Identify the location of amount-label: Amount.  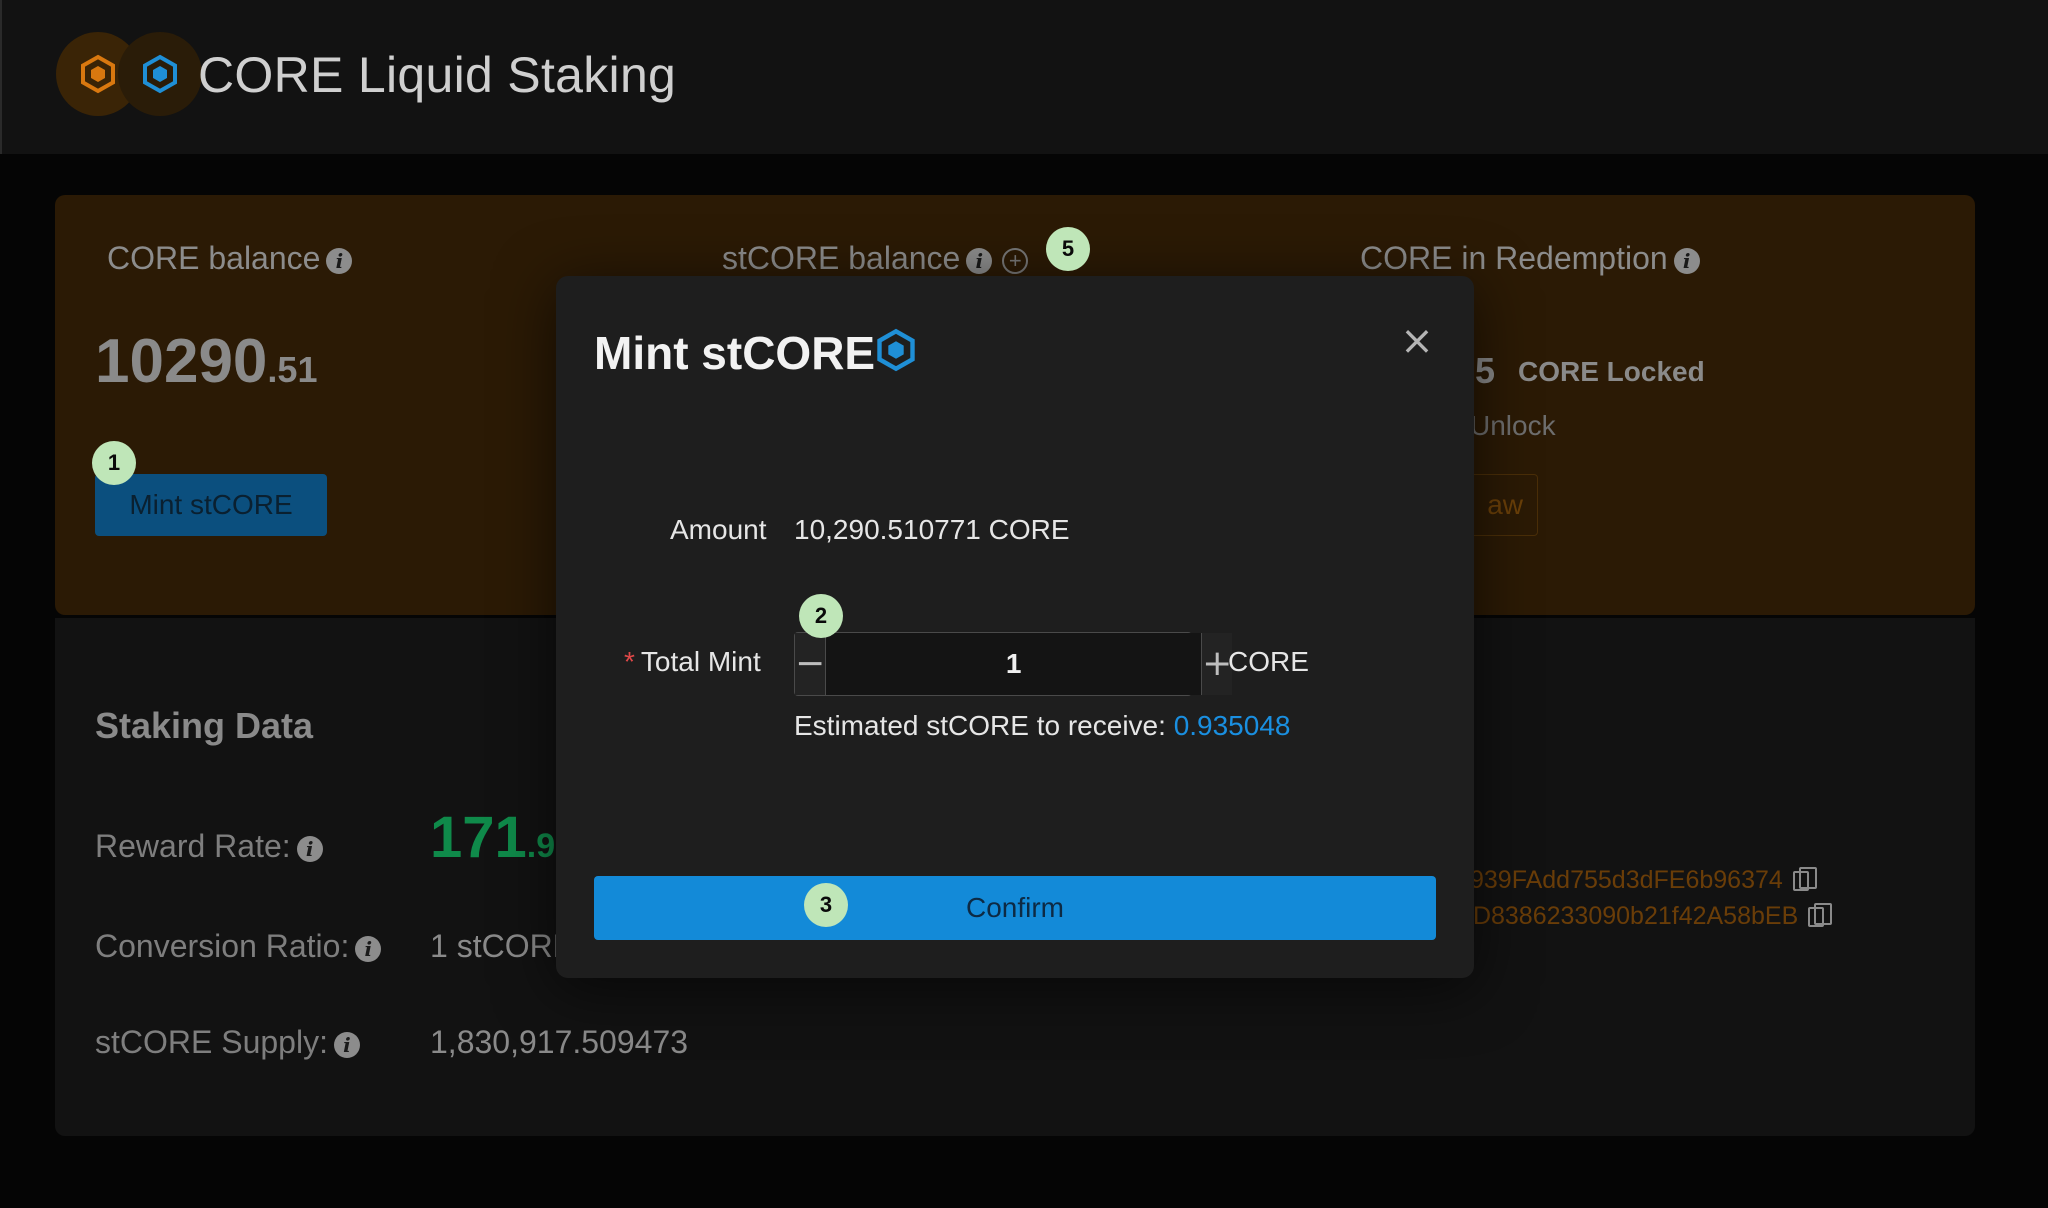
(718, 529).